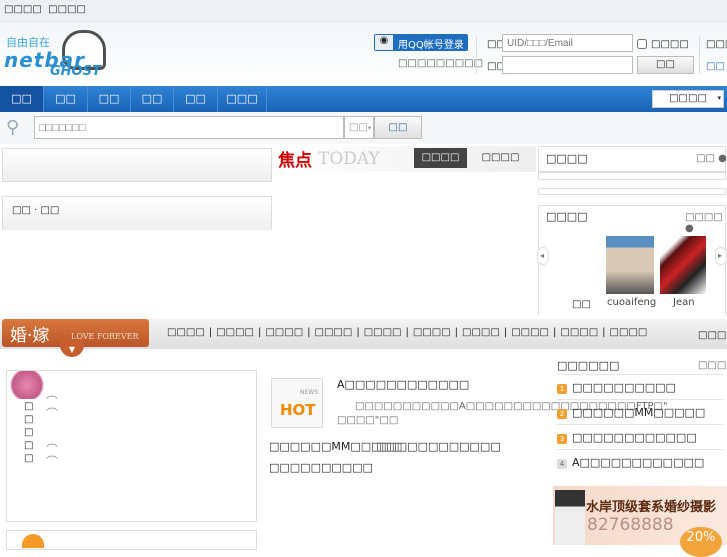 The width and height of the screenshot is (727, 557). I want to click on hot-link: □□□□□□□□□□, so click(321, 467).